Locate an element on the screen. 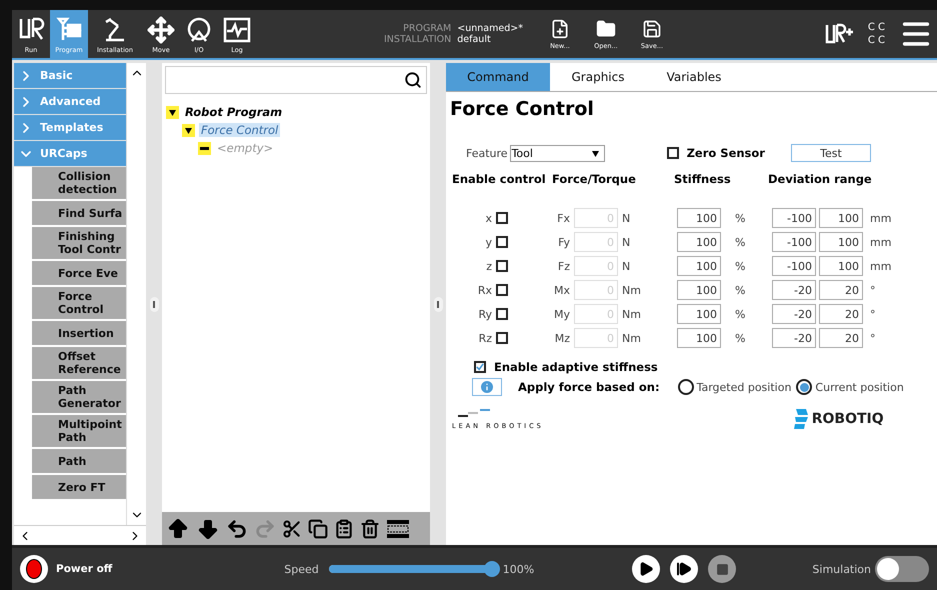  robotiq-logo: ROBOTIQ is located at coordinates (848, 419).